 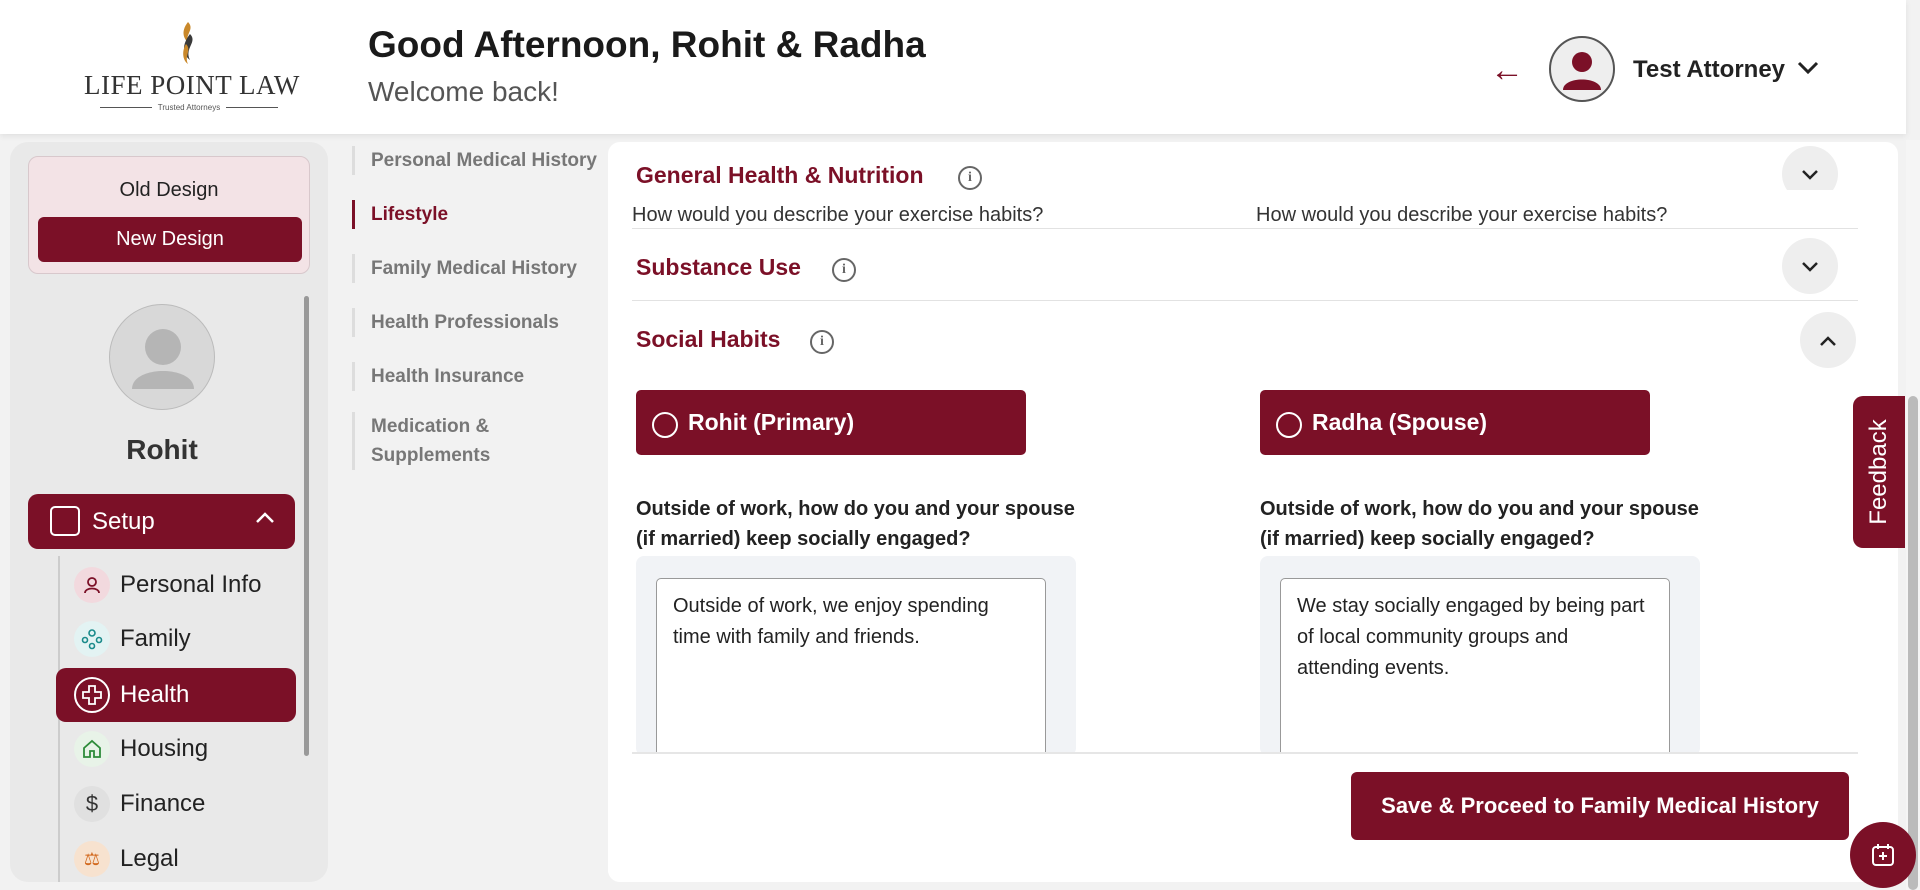 I want to click on setup-label: Setup, so click(x=123, y=521).